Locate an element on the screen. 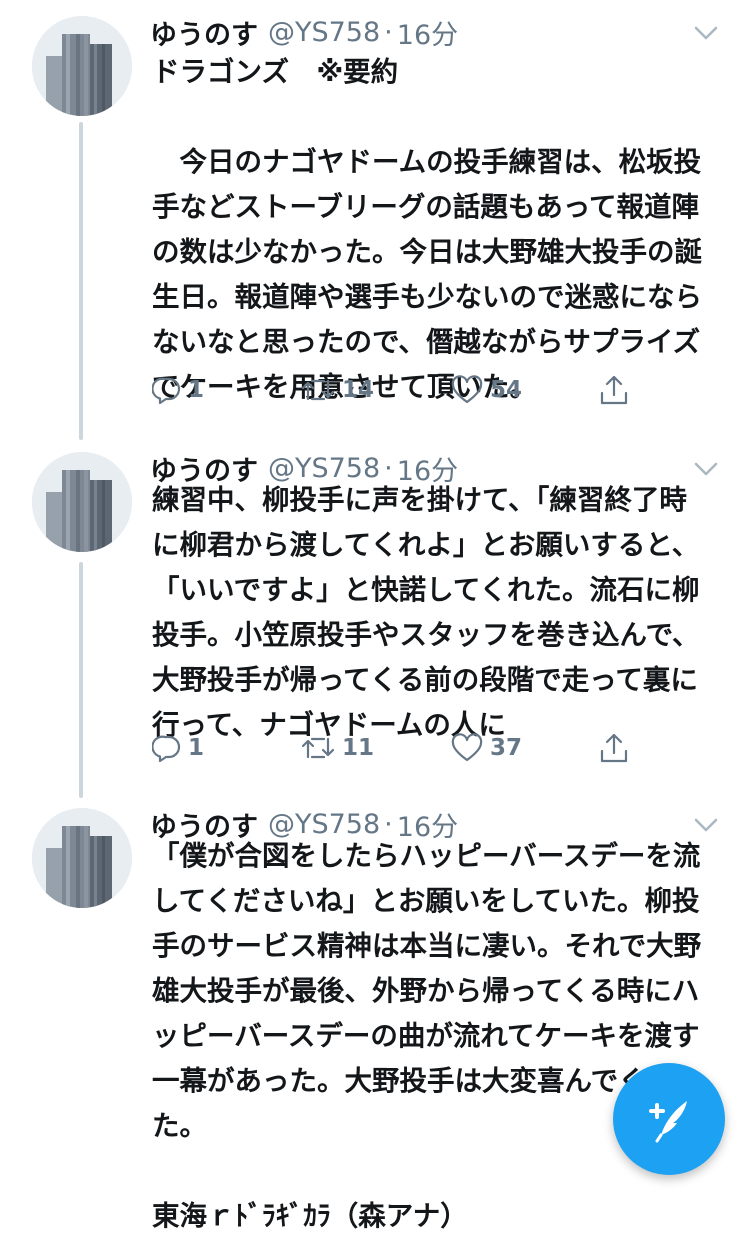  tweet-header: ゆうのす @YS758 · 16分 is located at coordinates (440, 32).